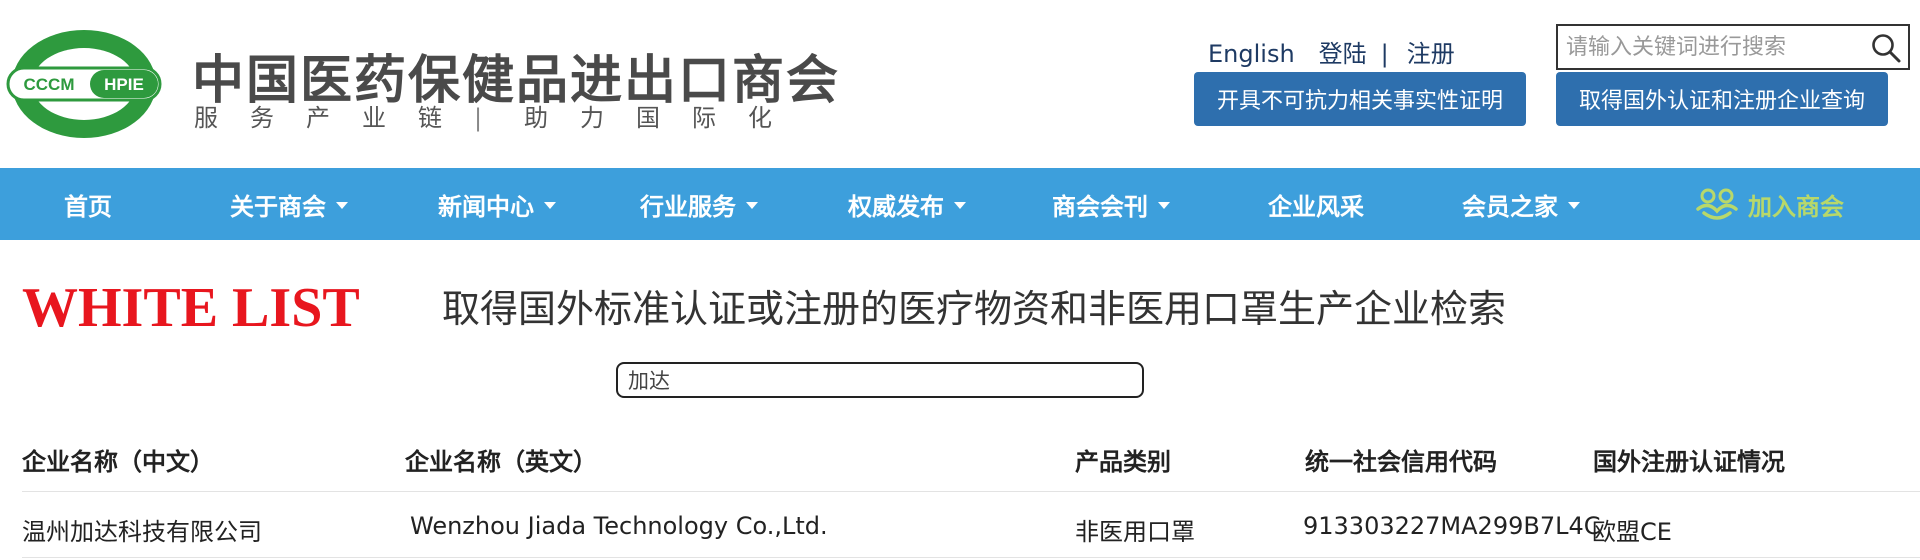 The image size is (1920, 560). I want to click on org-tagline: 服 务 产 业 链 | 助 力 国 际 化, so click(499, 115).